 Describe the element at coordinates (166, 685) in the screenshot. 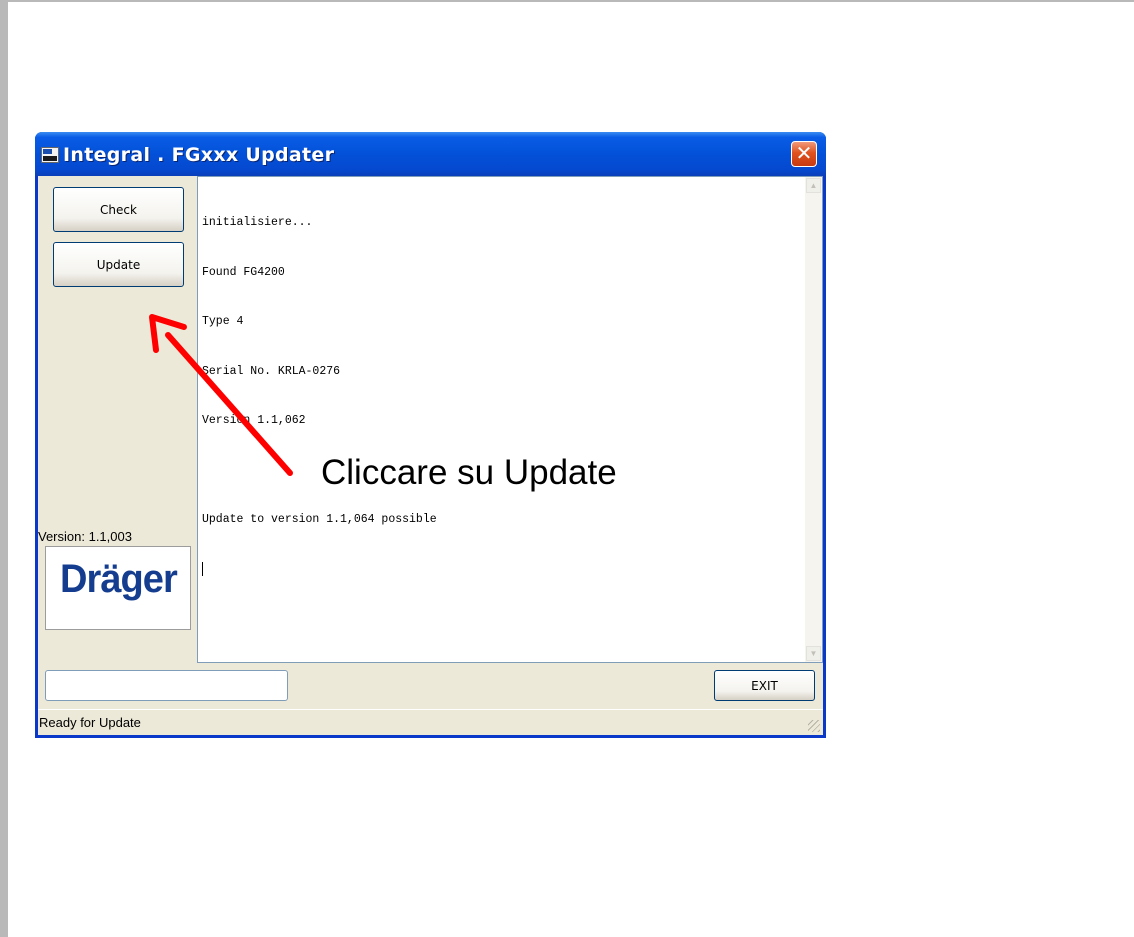

I see `progress-field` at that location.